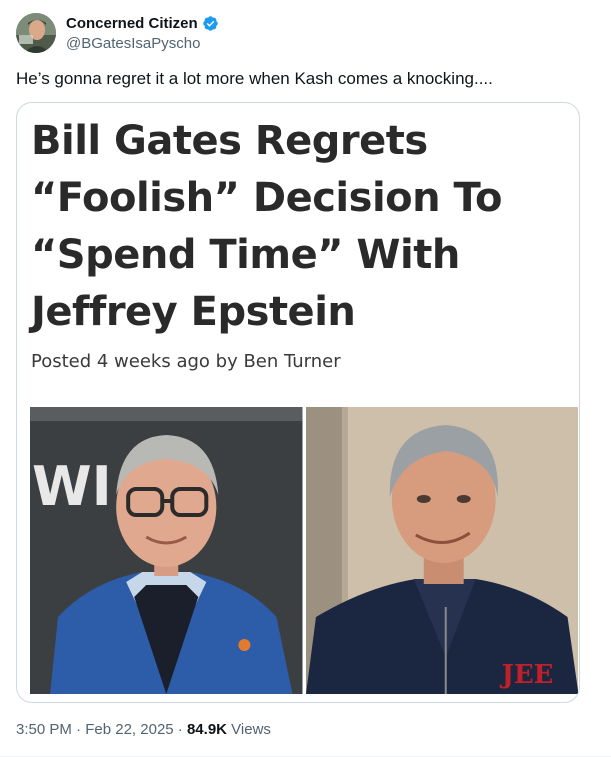  I want to click on jacket-logo-text: JEE, so click(526, 675).